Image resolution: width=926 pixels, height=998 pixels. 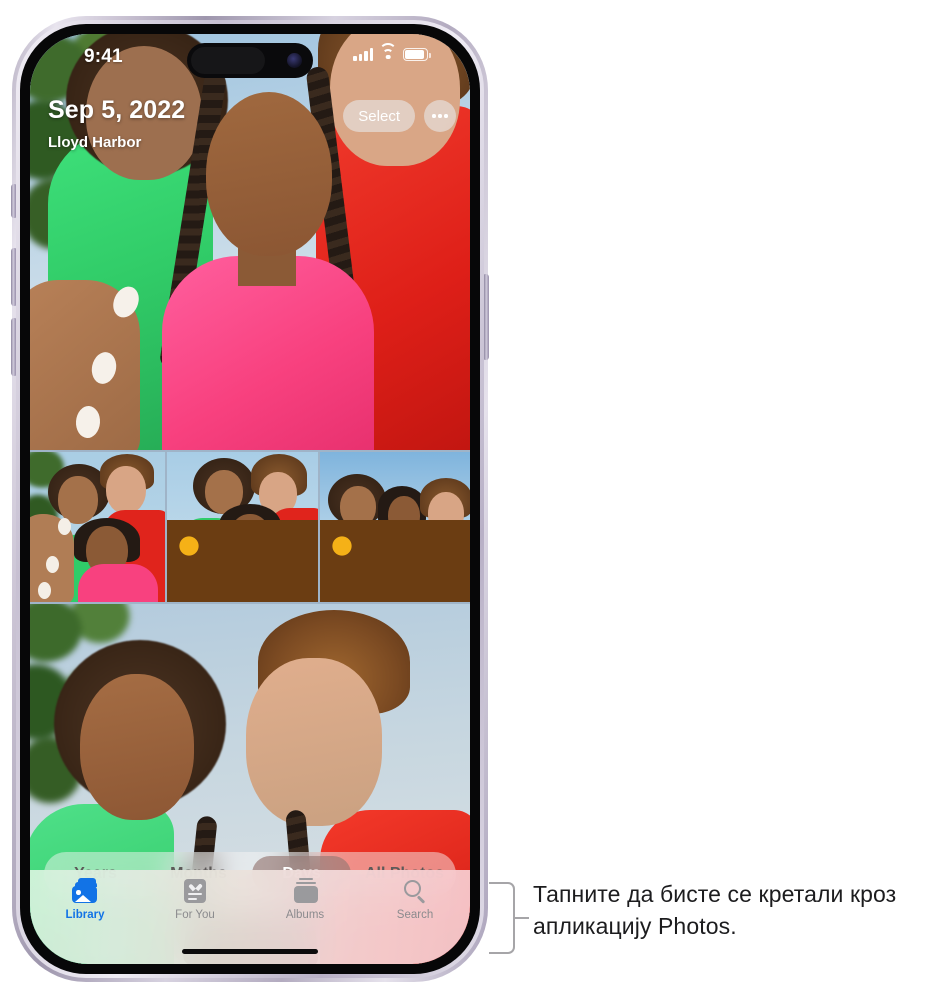 What do you see at coordinates (502, 918) in the screenshot?
I see `callout-bracket-icon` at bounding box center [502, 918].